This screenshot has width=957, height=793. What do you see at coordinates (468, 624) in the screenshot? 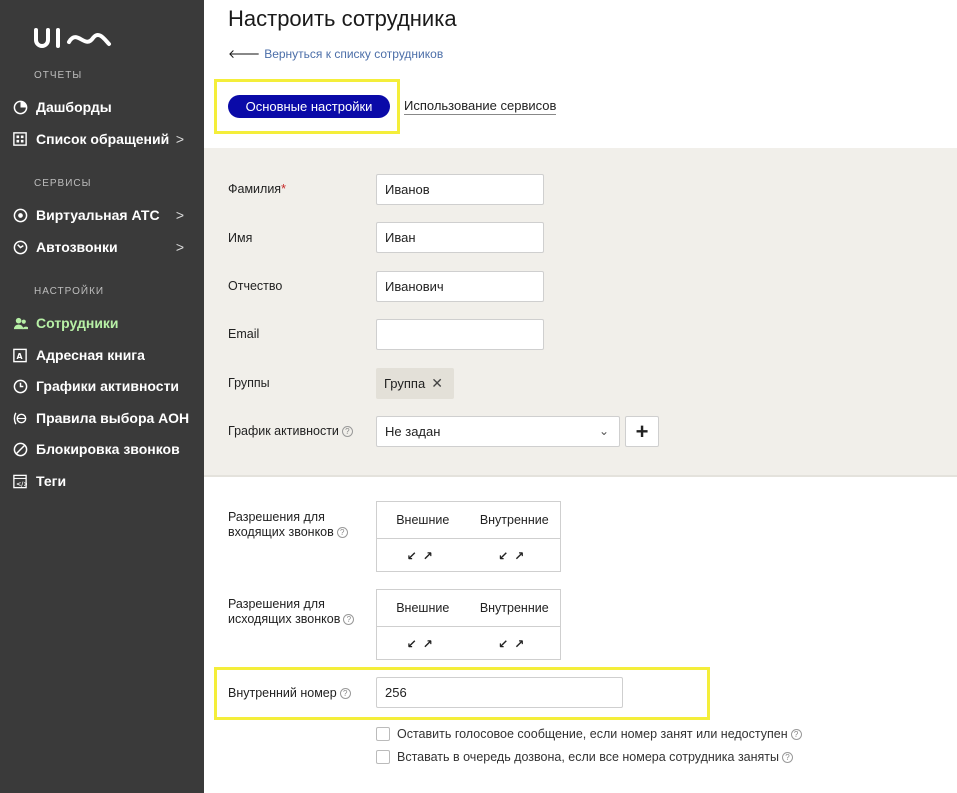
I see `outgoing-permissions-table: Внешние Внутренние ↙↗ ↙↗` at bounding box center [468, 624].